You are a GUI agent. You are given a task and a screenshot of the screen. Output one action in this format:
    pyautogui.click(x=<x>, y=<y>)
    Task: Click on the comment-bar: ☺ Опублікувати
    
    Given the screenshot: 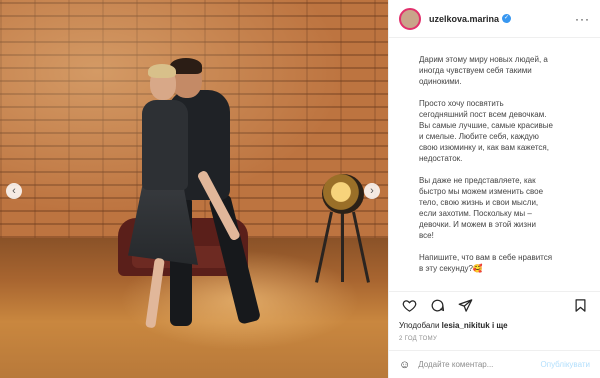 What is the action you would take?
    pyautogui.click(x=494, y=364)
    